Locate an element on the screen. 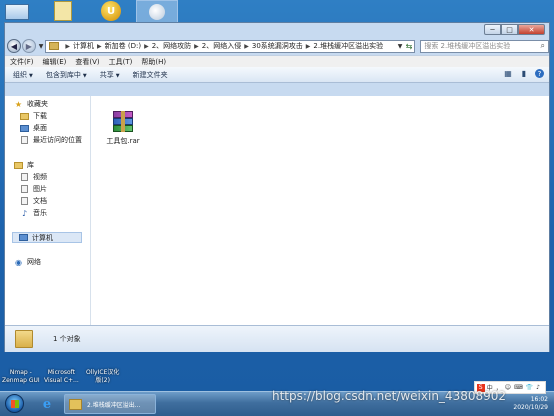  nav-recent-places: 最近访问的位置 is located at coordinates (51, 140).